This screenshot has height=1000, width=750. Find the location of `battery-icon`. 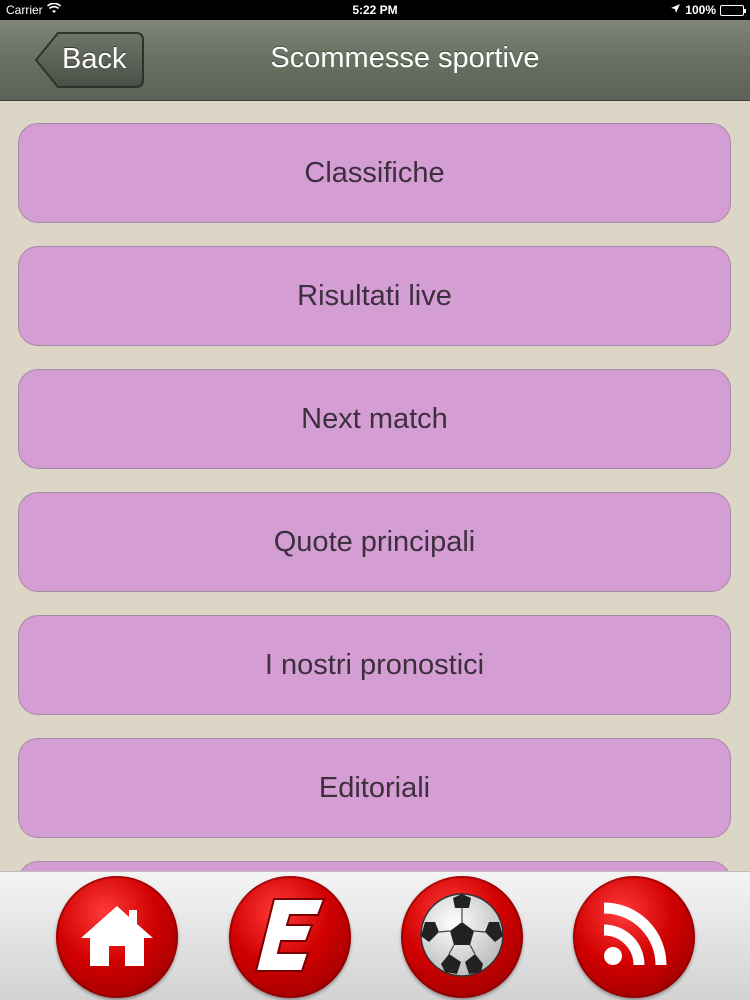

battery-icon is located at coordinates (733, 10).